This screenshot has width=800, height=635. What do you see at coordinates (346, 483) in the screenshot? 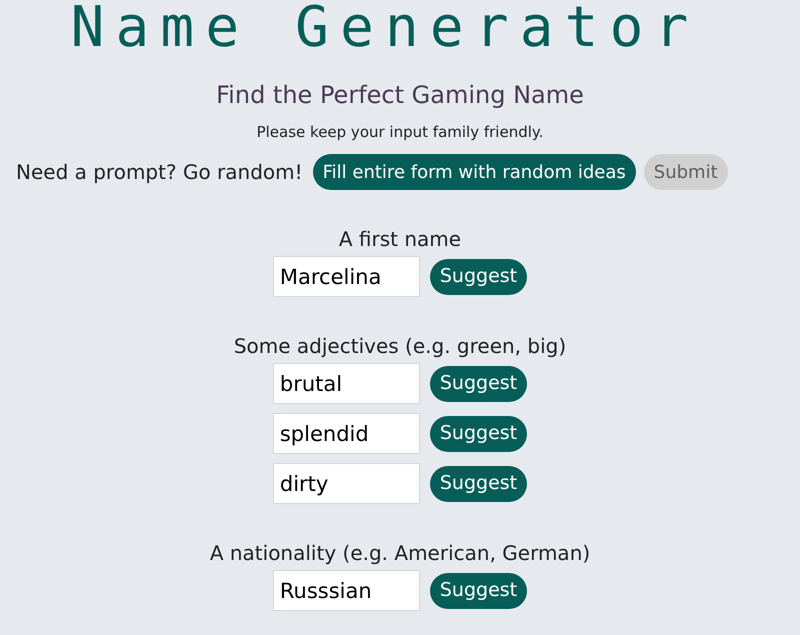
I see `text-field: dirty` at bounding box center [346, 483].